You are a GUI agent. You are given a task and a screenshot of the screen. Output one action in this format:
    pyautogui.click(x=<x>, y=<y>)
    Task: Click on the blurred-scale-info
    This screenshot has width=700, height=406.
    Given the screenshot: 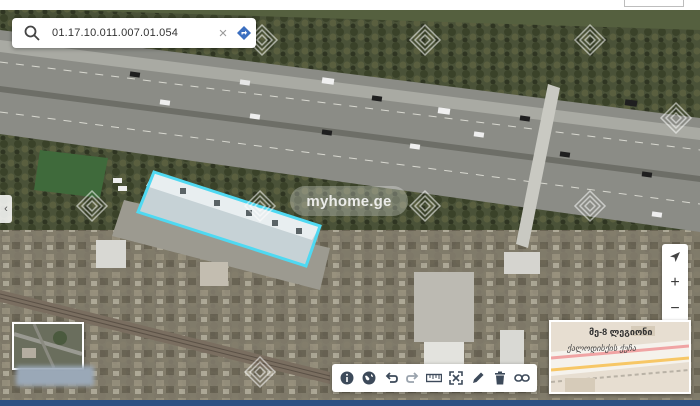 What is the action you would take?
    pyautogui.click(x=55, y=376)
    